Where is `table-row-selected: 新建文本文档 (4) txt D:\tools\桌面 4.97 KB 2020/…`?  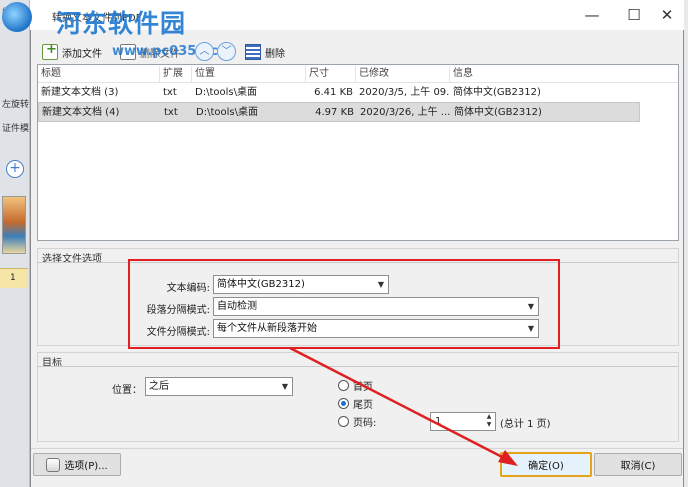 table-row-selected: 新建文本文档 (4) txt D:\tools\桌面 4.97 KB 2020/… is located at coordinates (339, 112).